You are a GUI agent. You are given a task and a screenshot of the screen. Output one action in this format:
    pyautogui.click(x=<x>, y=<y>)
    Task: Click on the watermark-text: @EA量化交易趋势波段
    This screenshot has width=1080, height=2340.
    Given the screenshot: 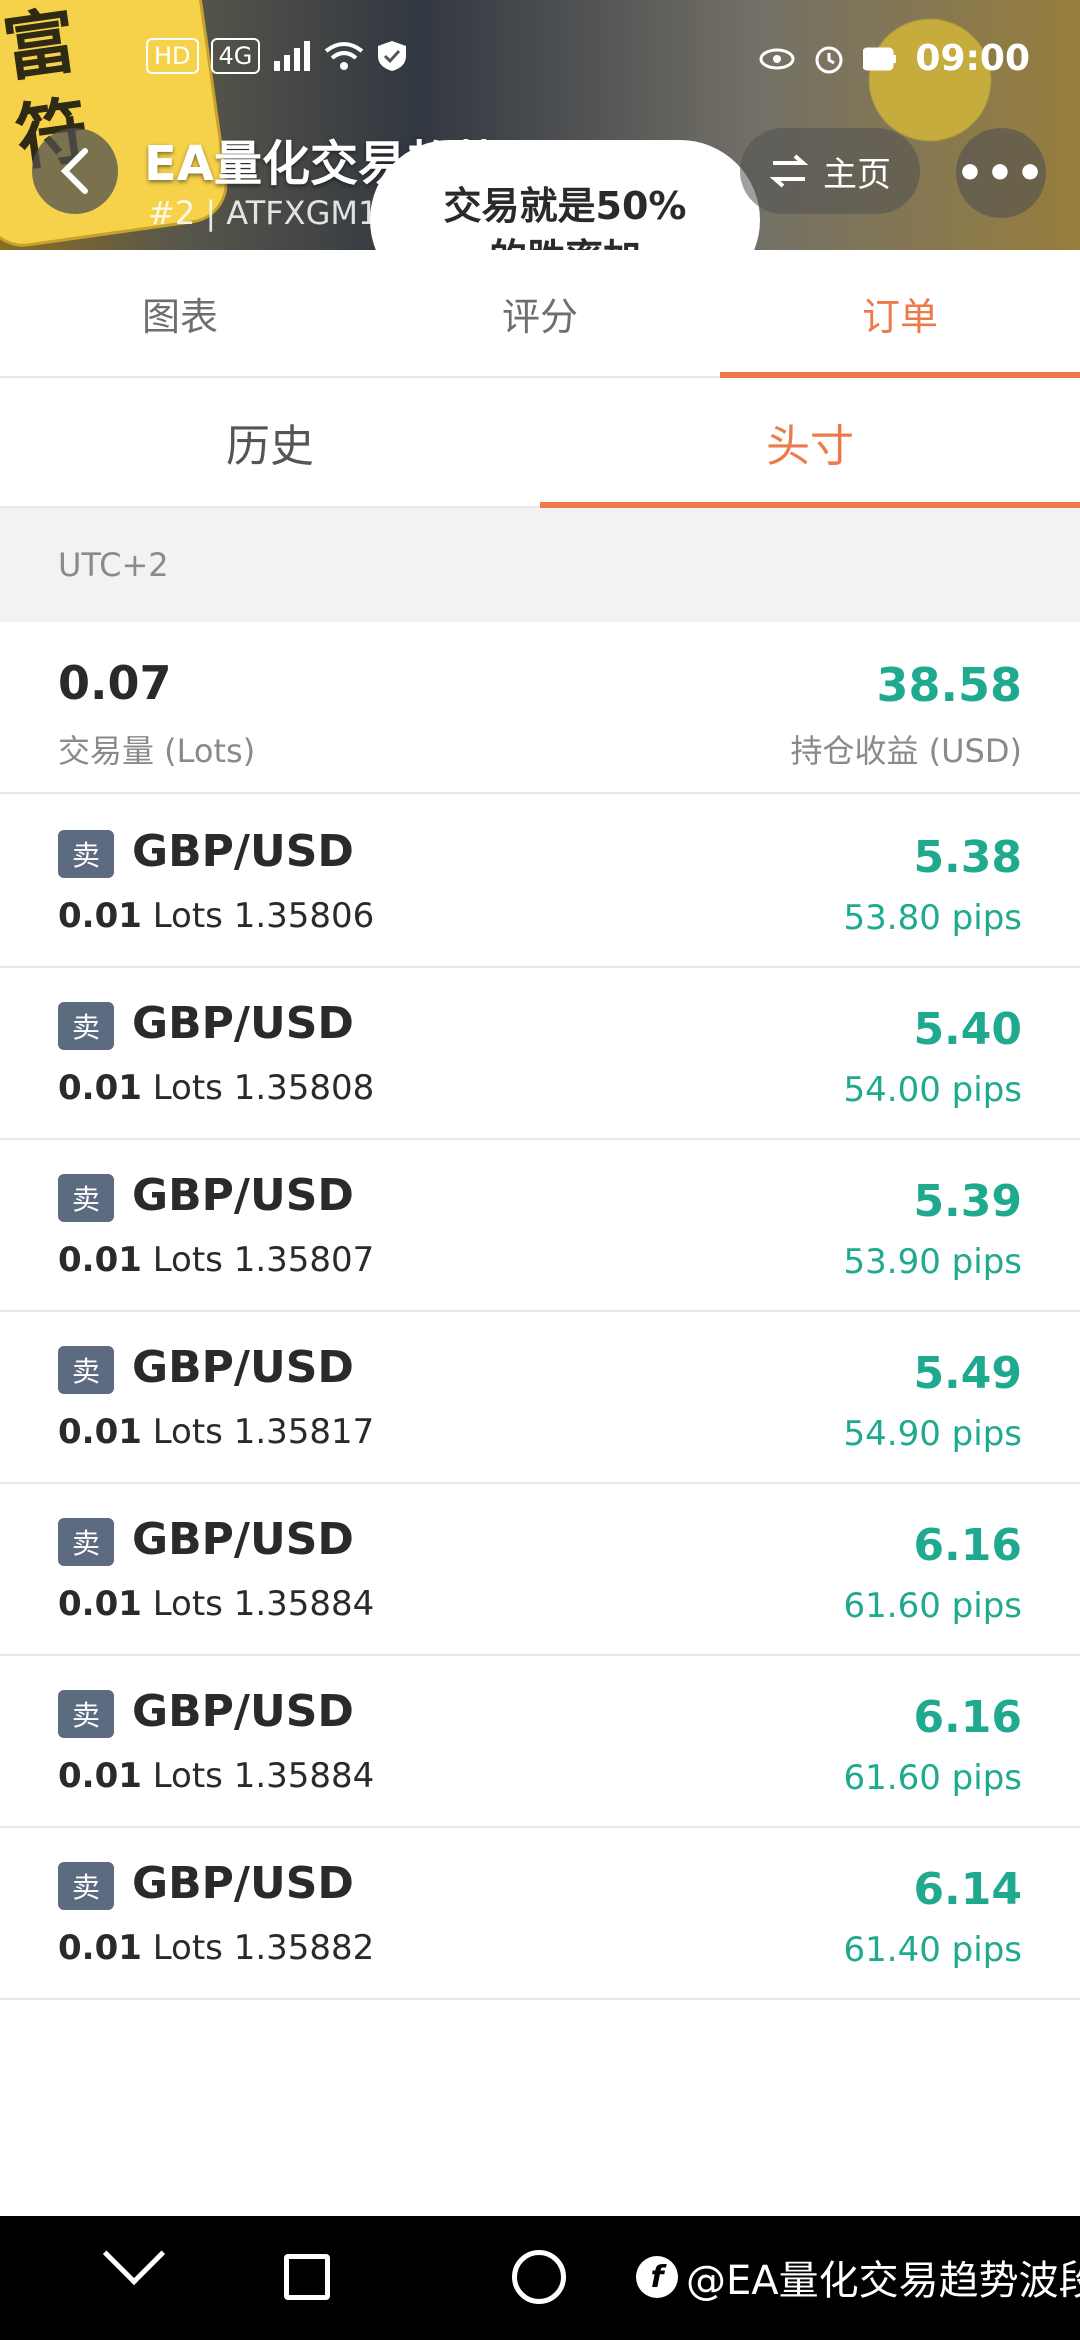 What is the action you would take?
    pyautogui.click(x=883, y=2281)
    